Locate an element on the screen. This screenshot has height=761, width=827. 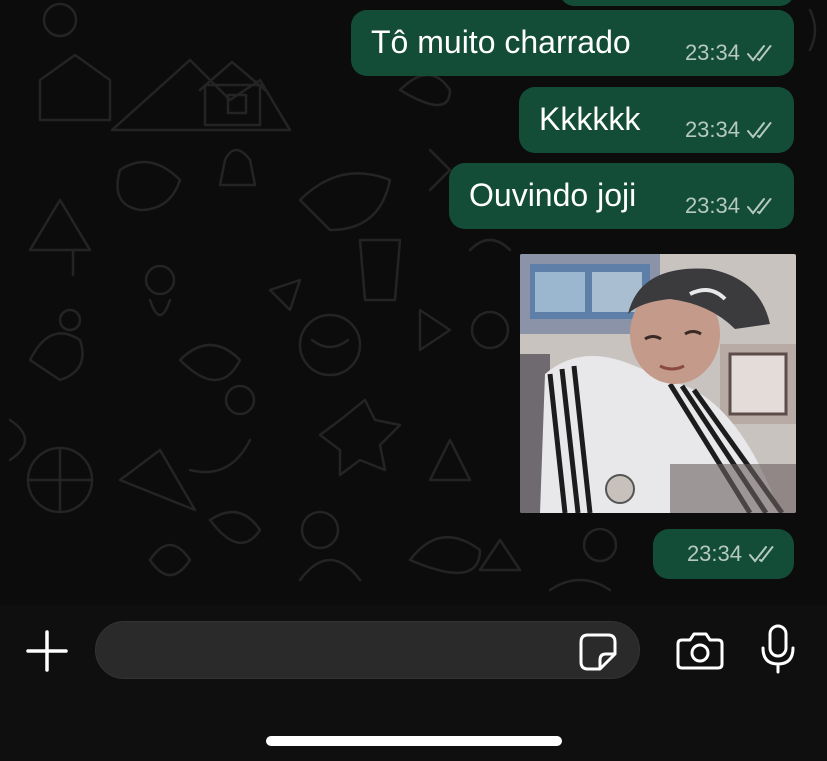
plus-icon is located at coordinates (47, 651).